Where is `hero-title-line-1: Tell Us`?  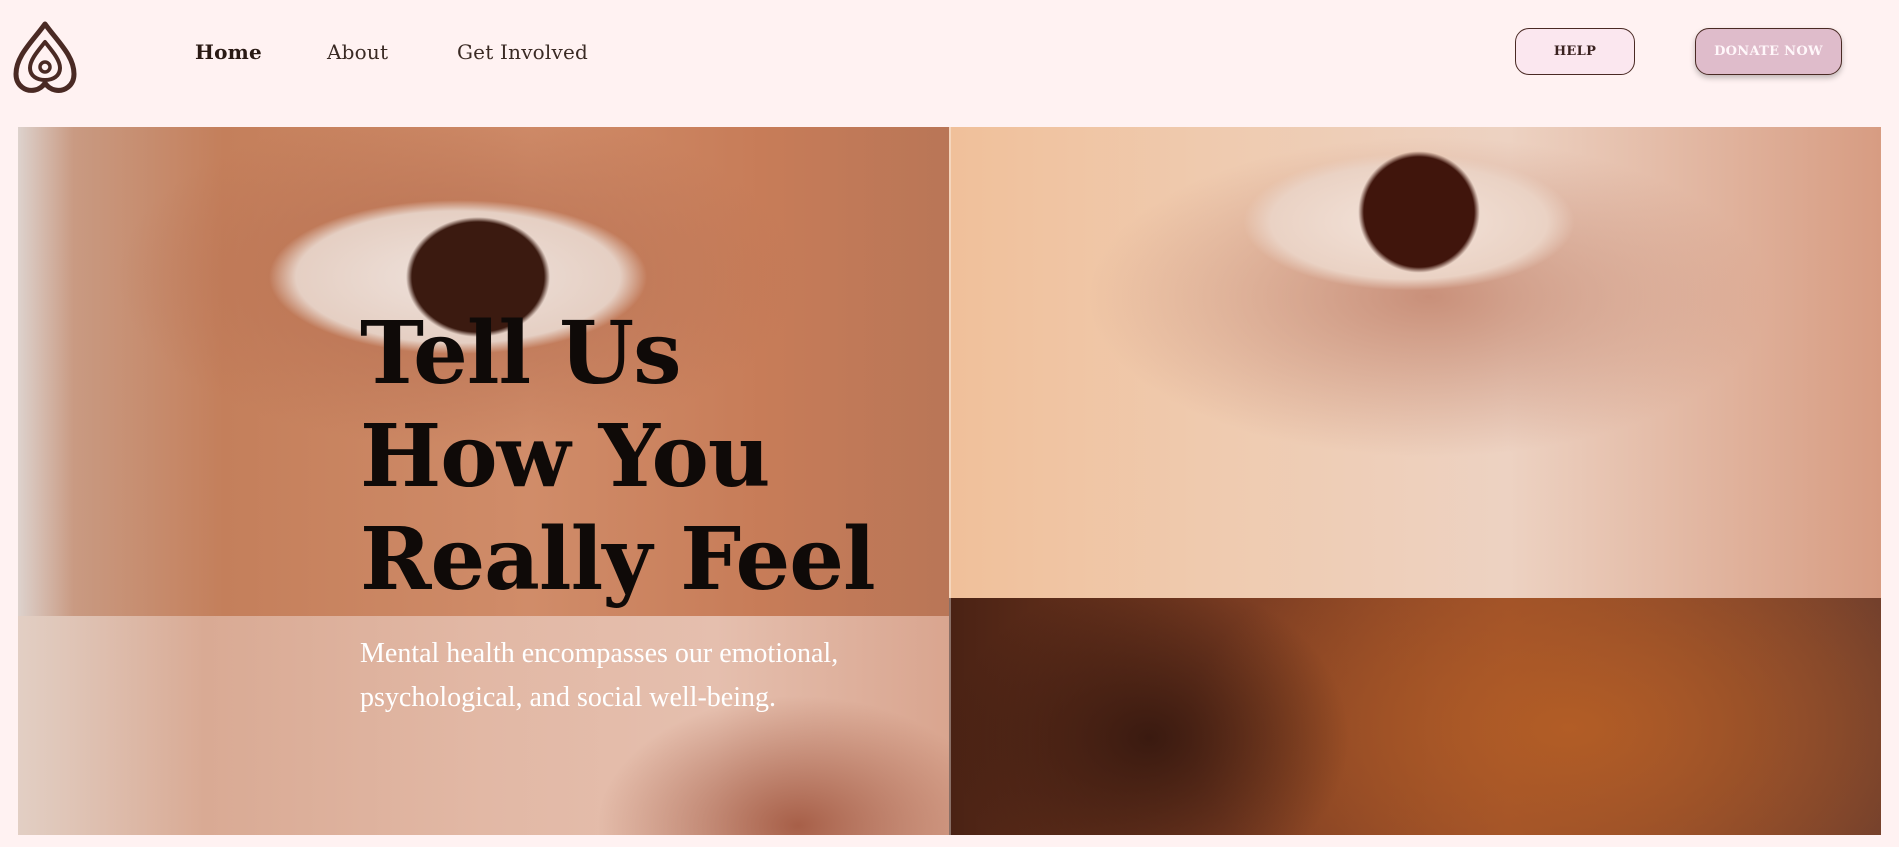 hero-title-line-1: Tell Us is located at coordinates (521, 353).